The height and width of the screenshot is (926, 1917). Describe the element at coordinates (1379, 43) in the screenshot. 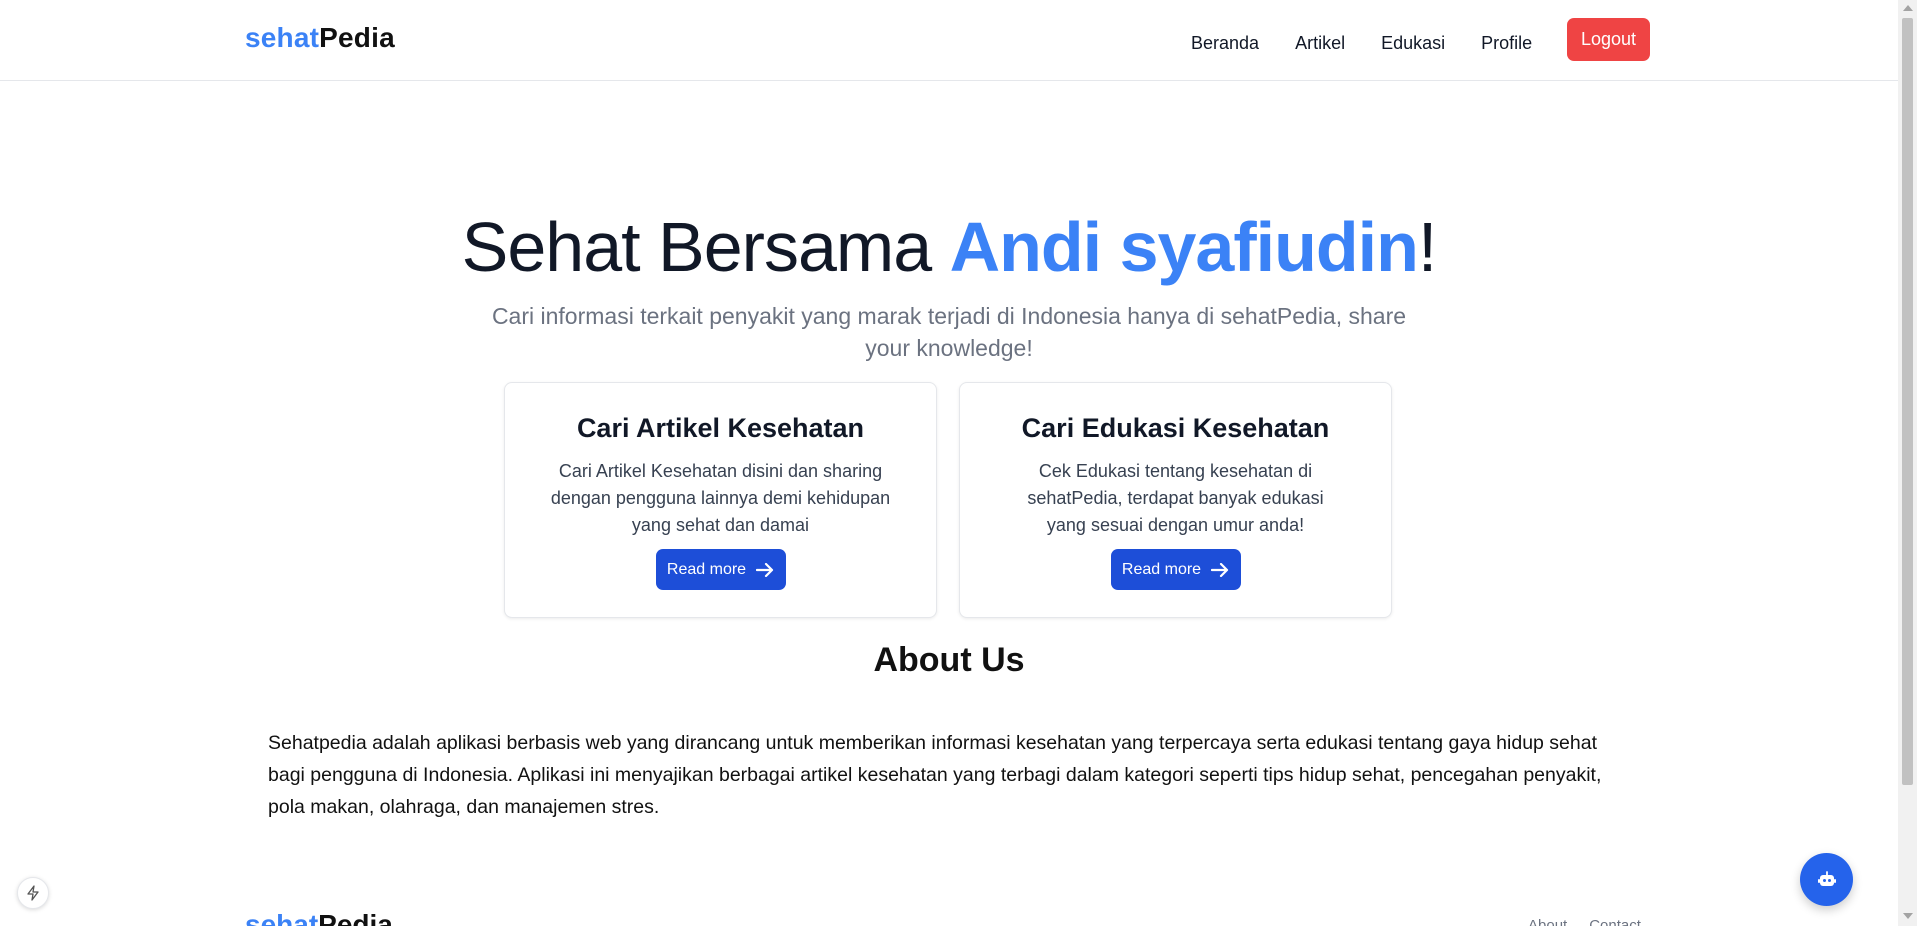

I see `nav-links: Beranda Artikel Edukasi Profile` at that location.